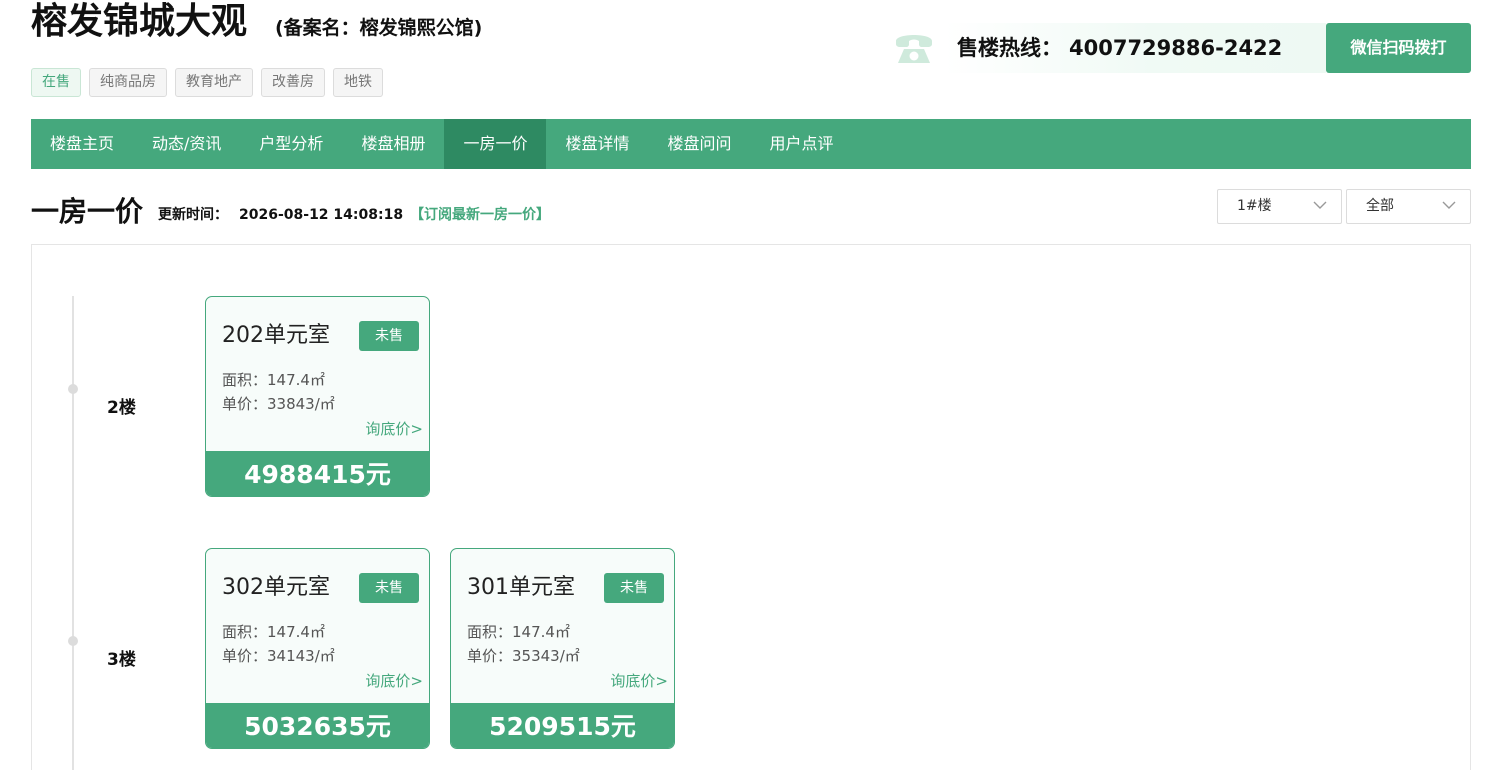 The height and width of the screenshot is (770, 1500). I want to click on nav-item-album: 楼盘相册, so click(393, 144).